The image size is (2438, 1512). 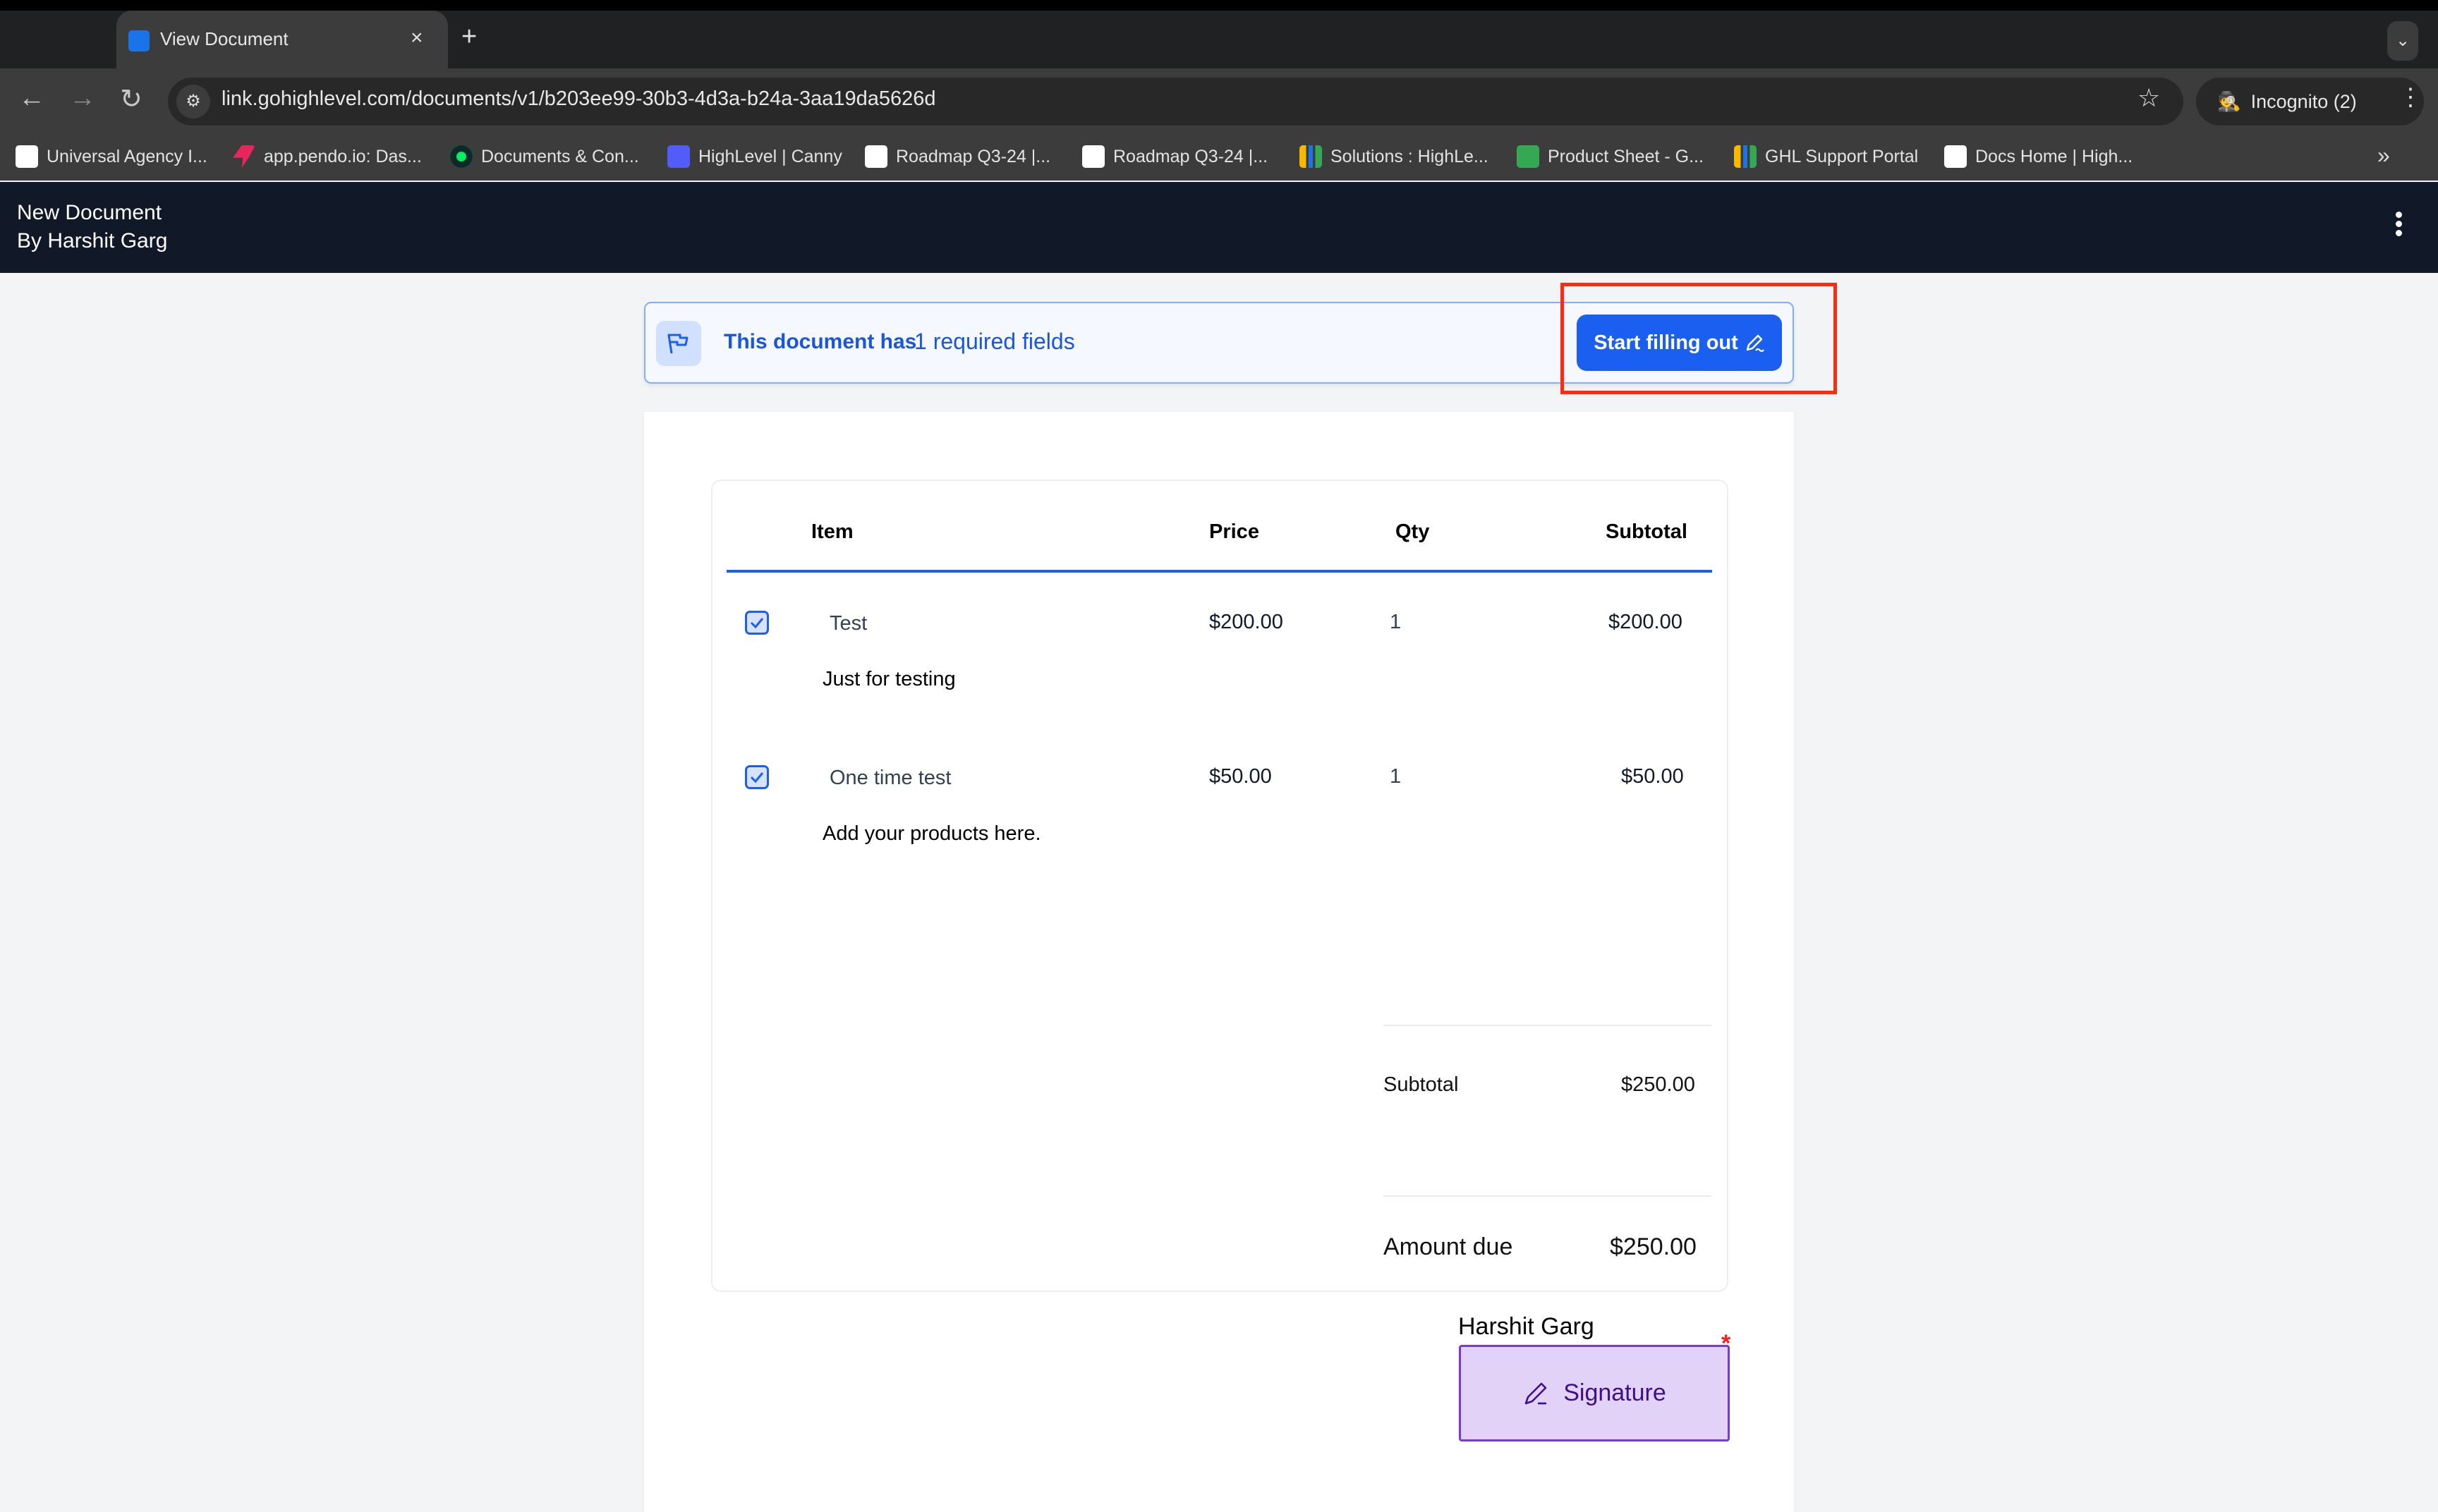 What do you see at coordinates (1240, 776) in the screenshot?
I see `item-price: $50.00` at bounding box center [1240, 776].